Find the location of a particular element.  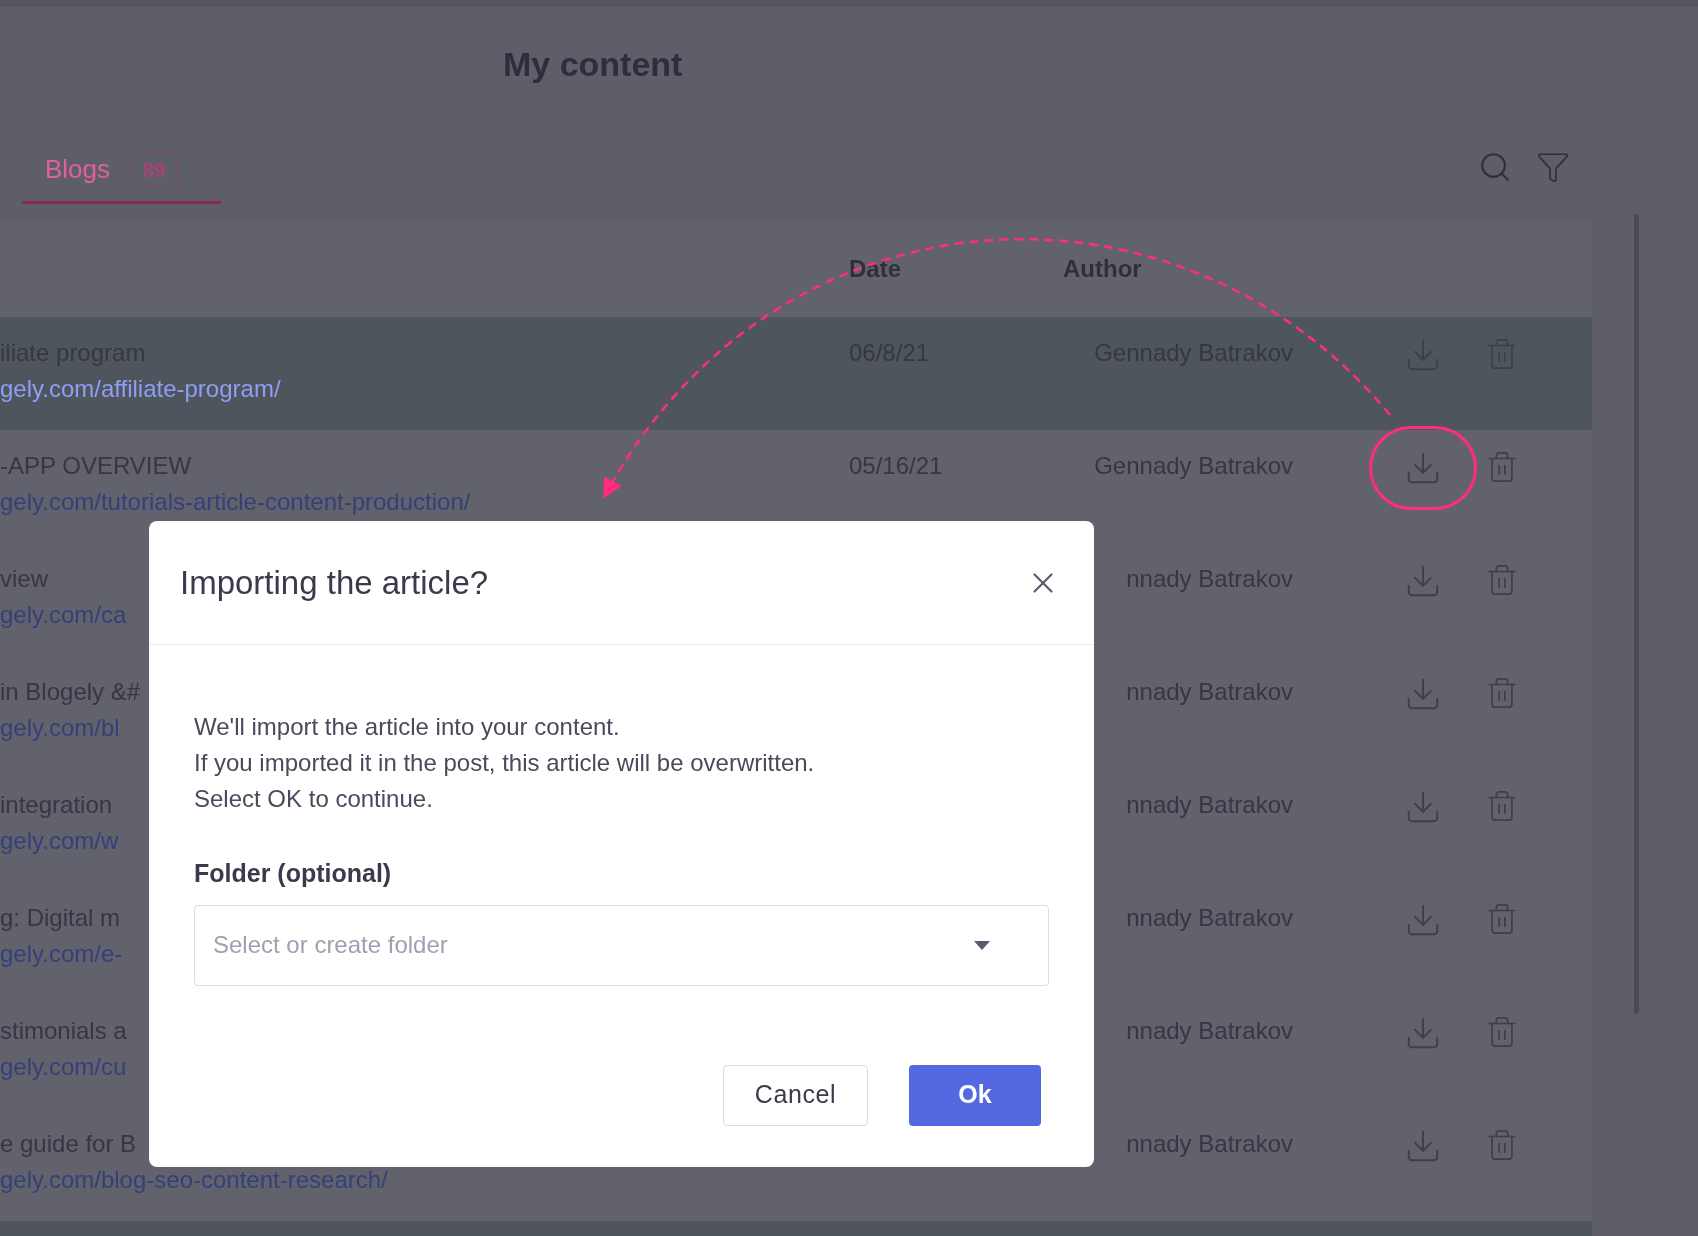

caret-down-icon is located at coordinates (982, 945).